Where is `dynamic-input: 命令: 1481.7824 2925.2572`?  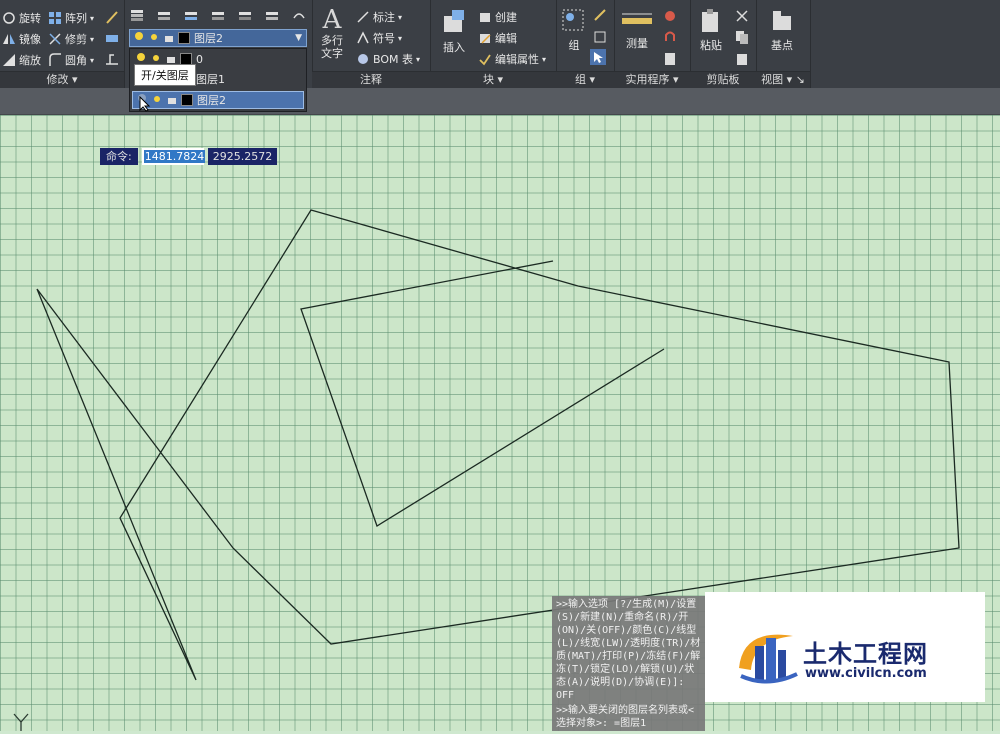 dynamic-input: 命令: 1481.7824 2925.2572 is located at coordinates (189, 156).